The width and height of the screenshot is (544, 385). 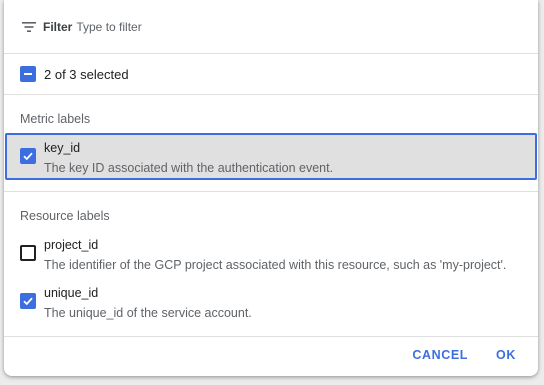 What do you see at coordinates (71, 245) in the screenshot?
I see `option-title: project_id` at bounding box center [71, 245].